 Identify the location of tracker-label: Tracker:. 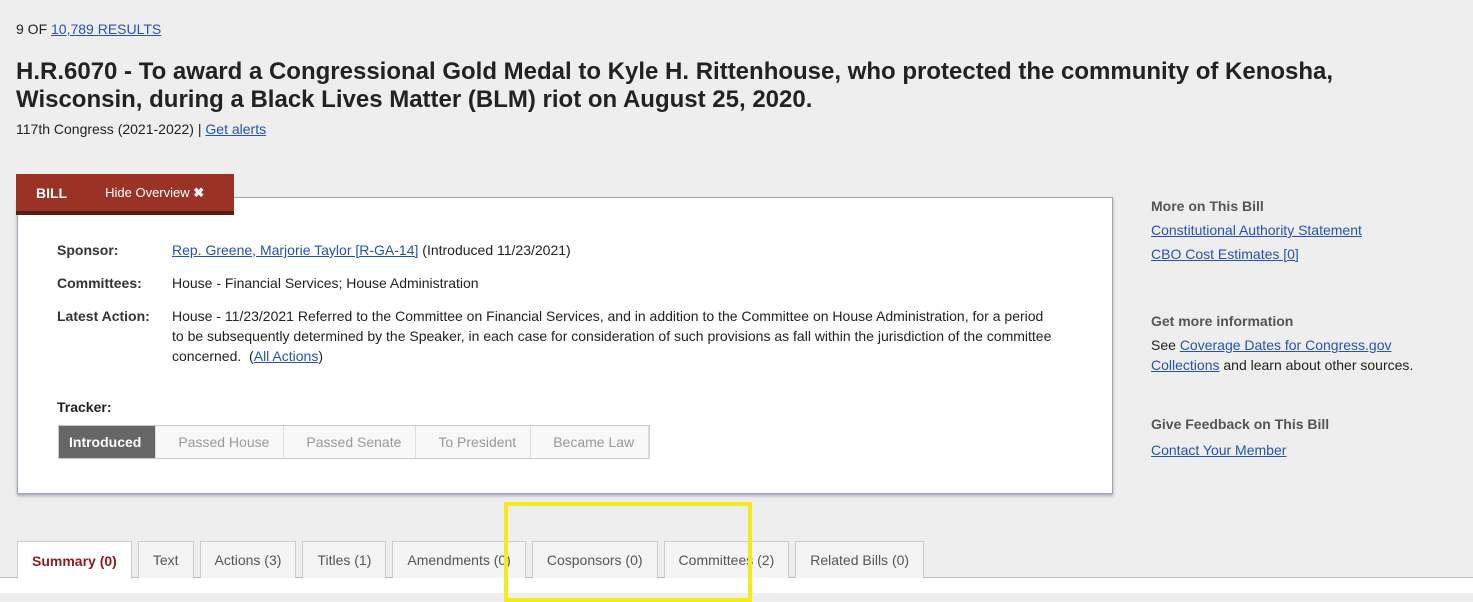
(84, 407).